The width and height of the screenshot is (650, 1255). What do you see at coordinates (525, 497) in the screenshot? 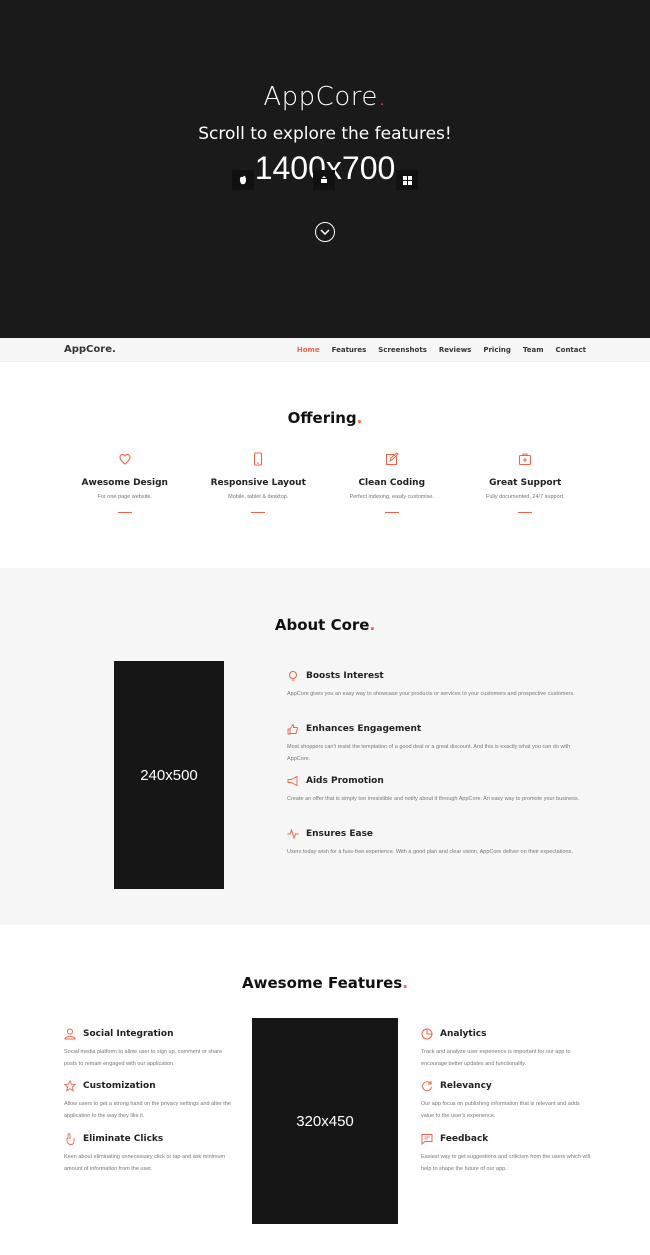
I see `offer-desc: Fully documented, 24/7 support.` at bounding box center [525, 497].